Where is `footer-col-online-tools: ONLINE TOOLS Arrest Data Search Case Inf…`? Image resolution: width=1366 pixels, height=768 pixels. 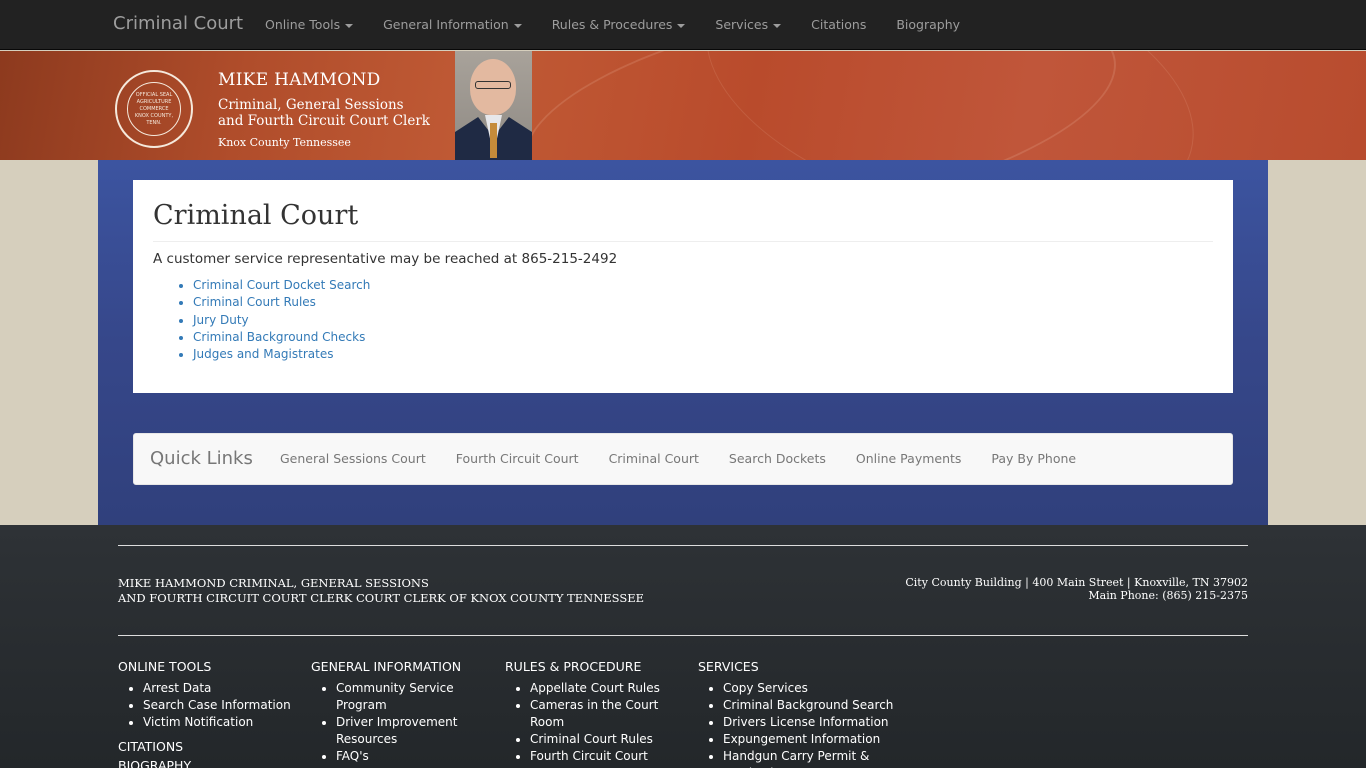
footer-col-online-tools: ONLINE TOOLS Arrest Data Search Case Inf… is located at coordinates (213, 713).